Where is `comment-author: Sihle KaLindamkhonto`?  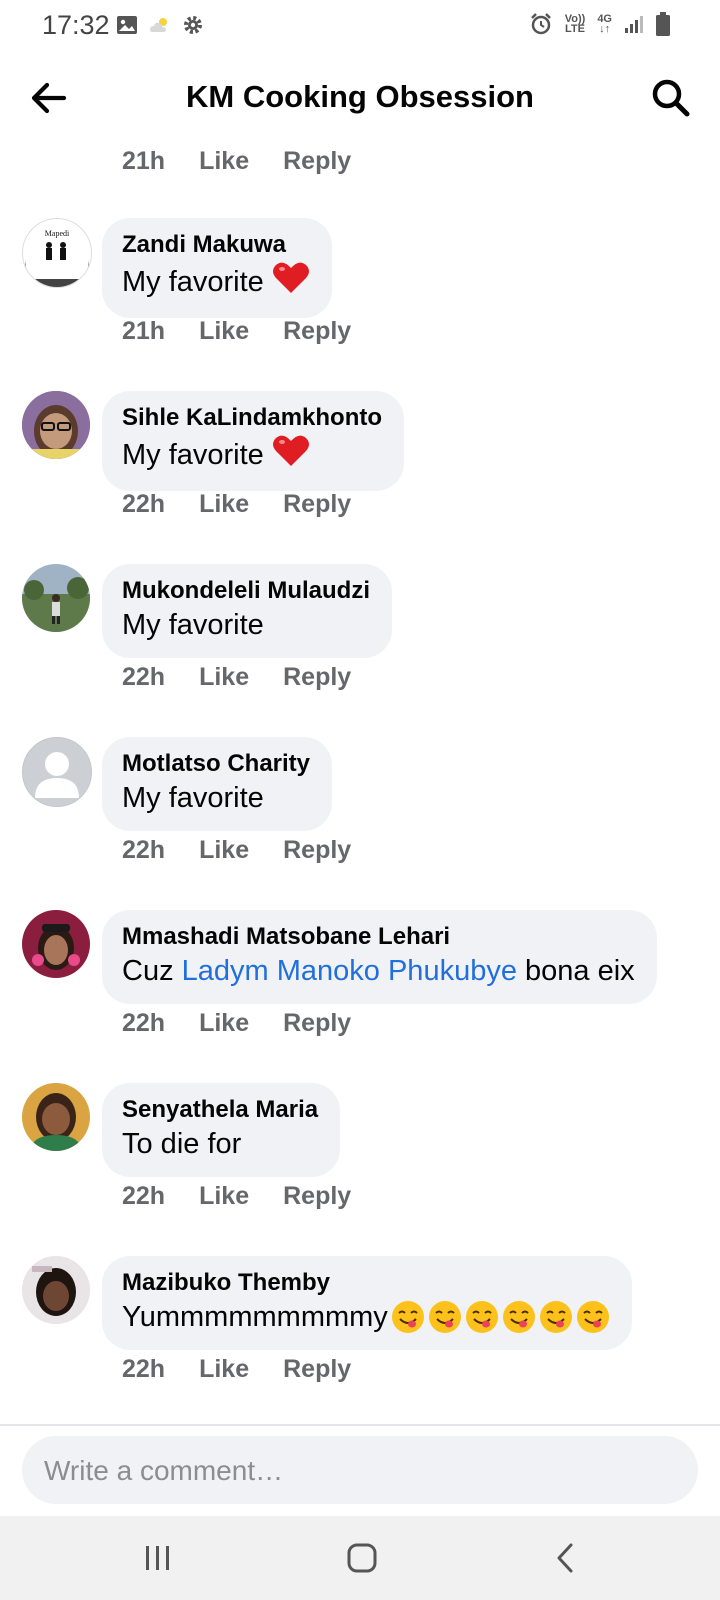 comment-author: Sihle KaLindamkhonto is located at coordinates (252, 418).